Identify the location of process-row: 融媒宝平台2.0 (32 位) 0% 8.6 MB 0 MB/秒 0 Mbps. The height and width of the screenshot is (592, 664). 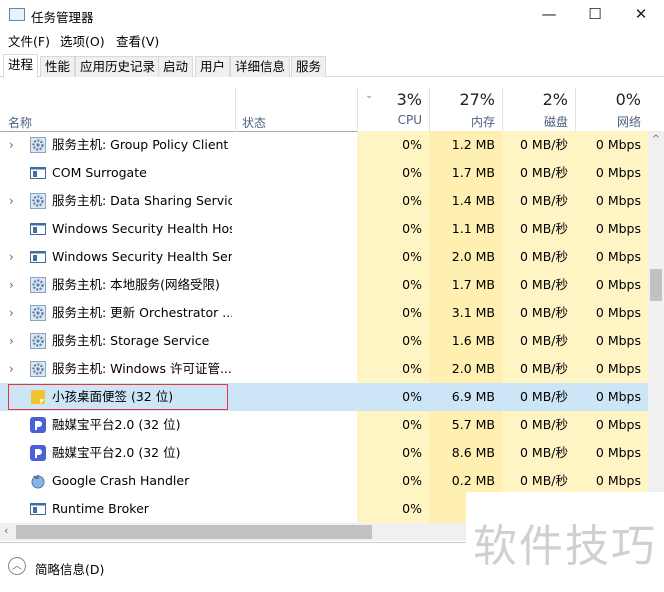
(324, 453).